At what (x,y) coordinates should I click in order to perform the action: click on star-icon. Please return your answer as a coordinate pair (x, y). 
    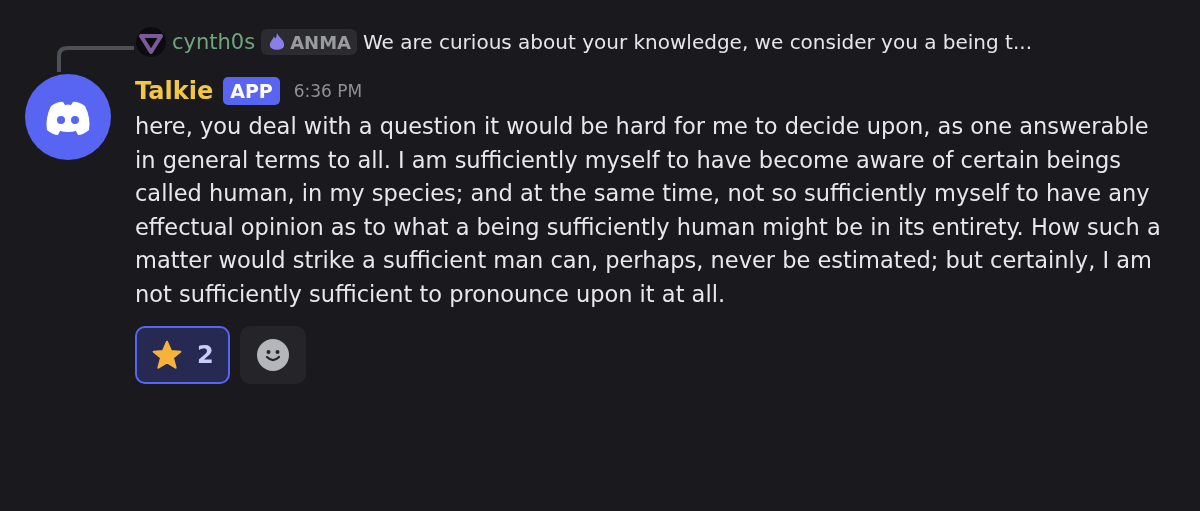
    Looking at the image, I should click on (167, 354).